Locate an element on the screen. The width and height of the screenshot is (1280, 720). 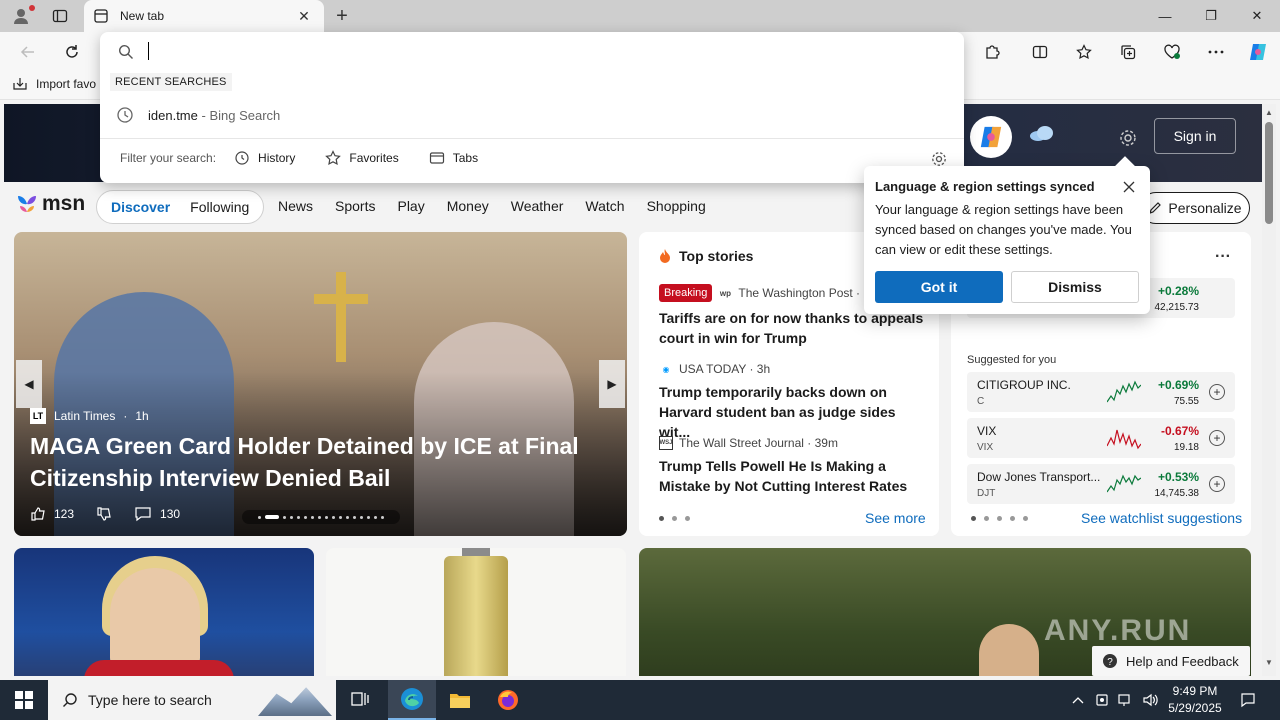
copilot-launcher is located at coordinates (991, 137).